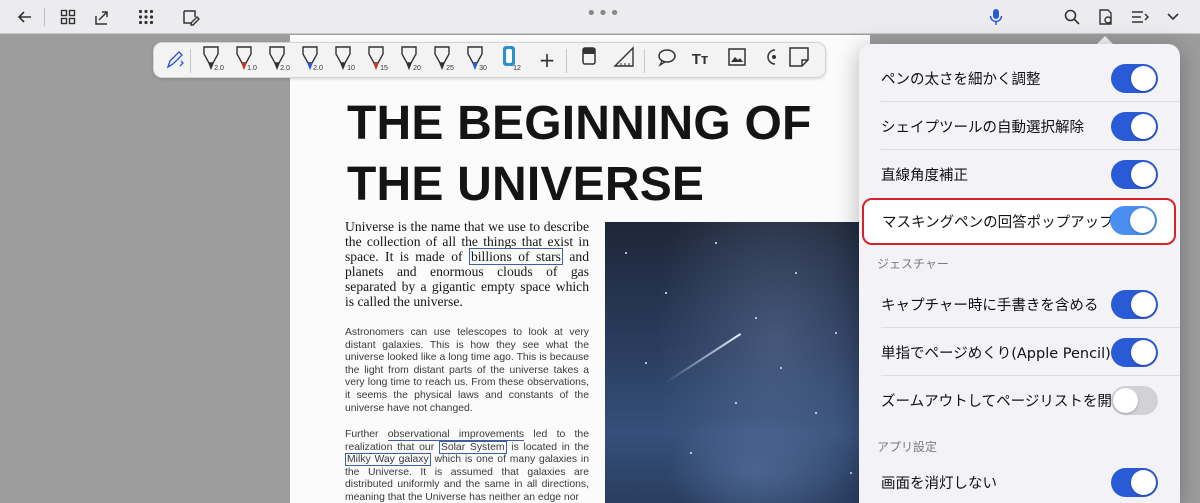 The image size is (1200, 503). I want to click on highlighted-text: Solar System, so click(472, 447).